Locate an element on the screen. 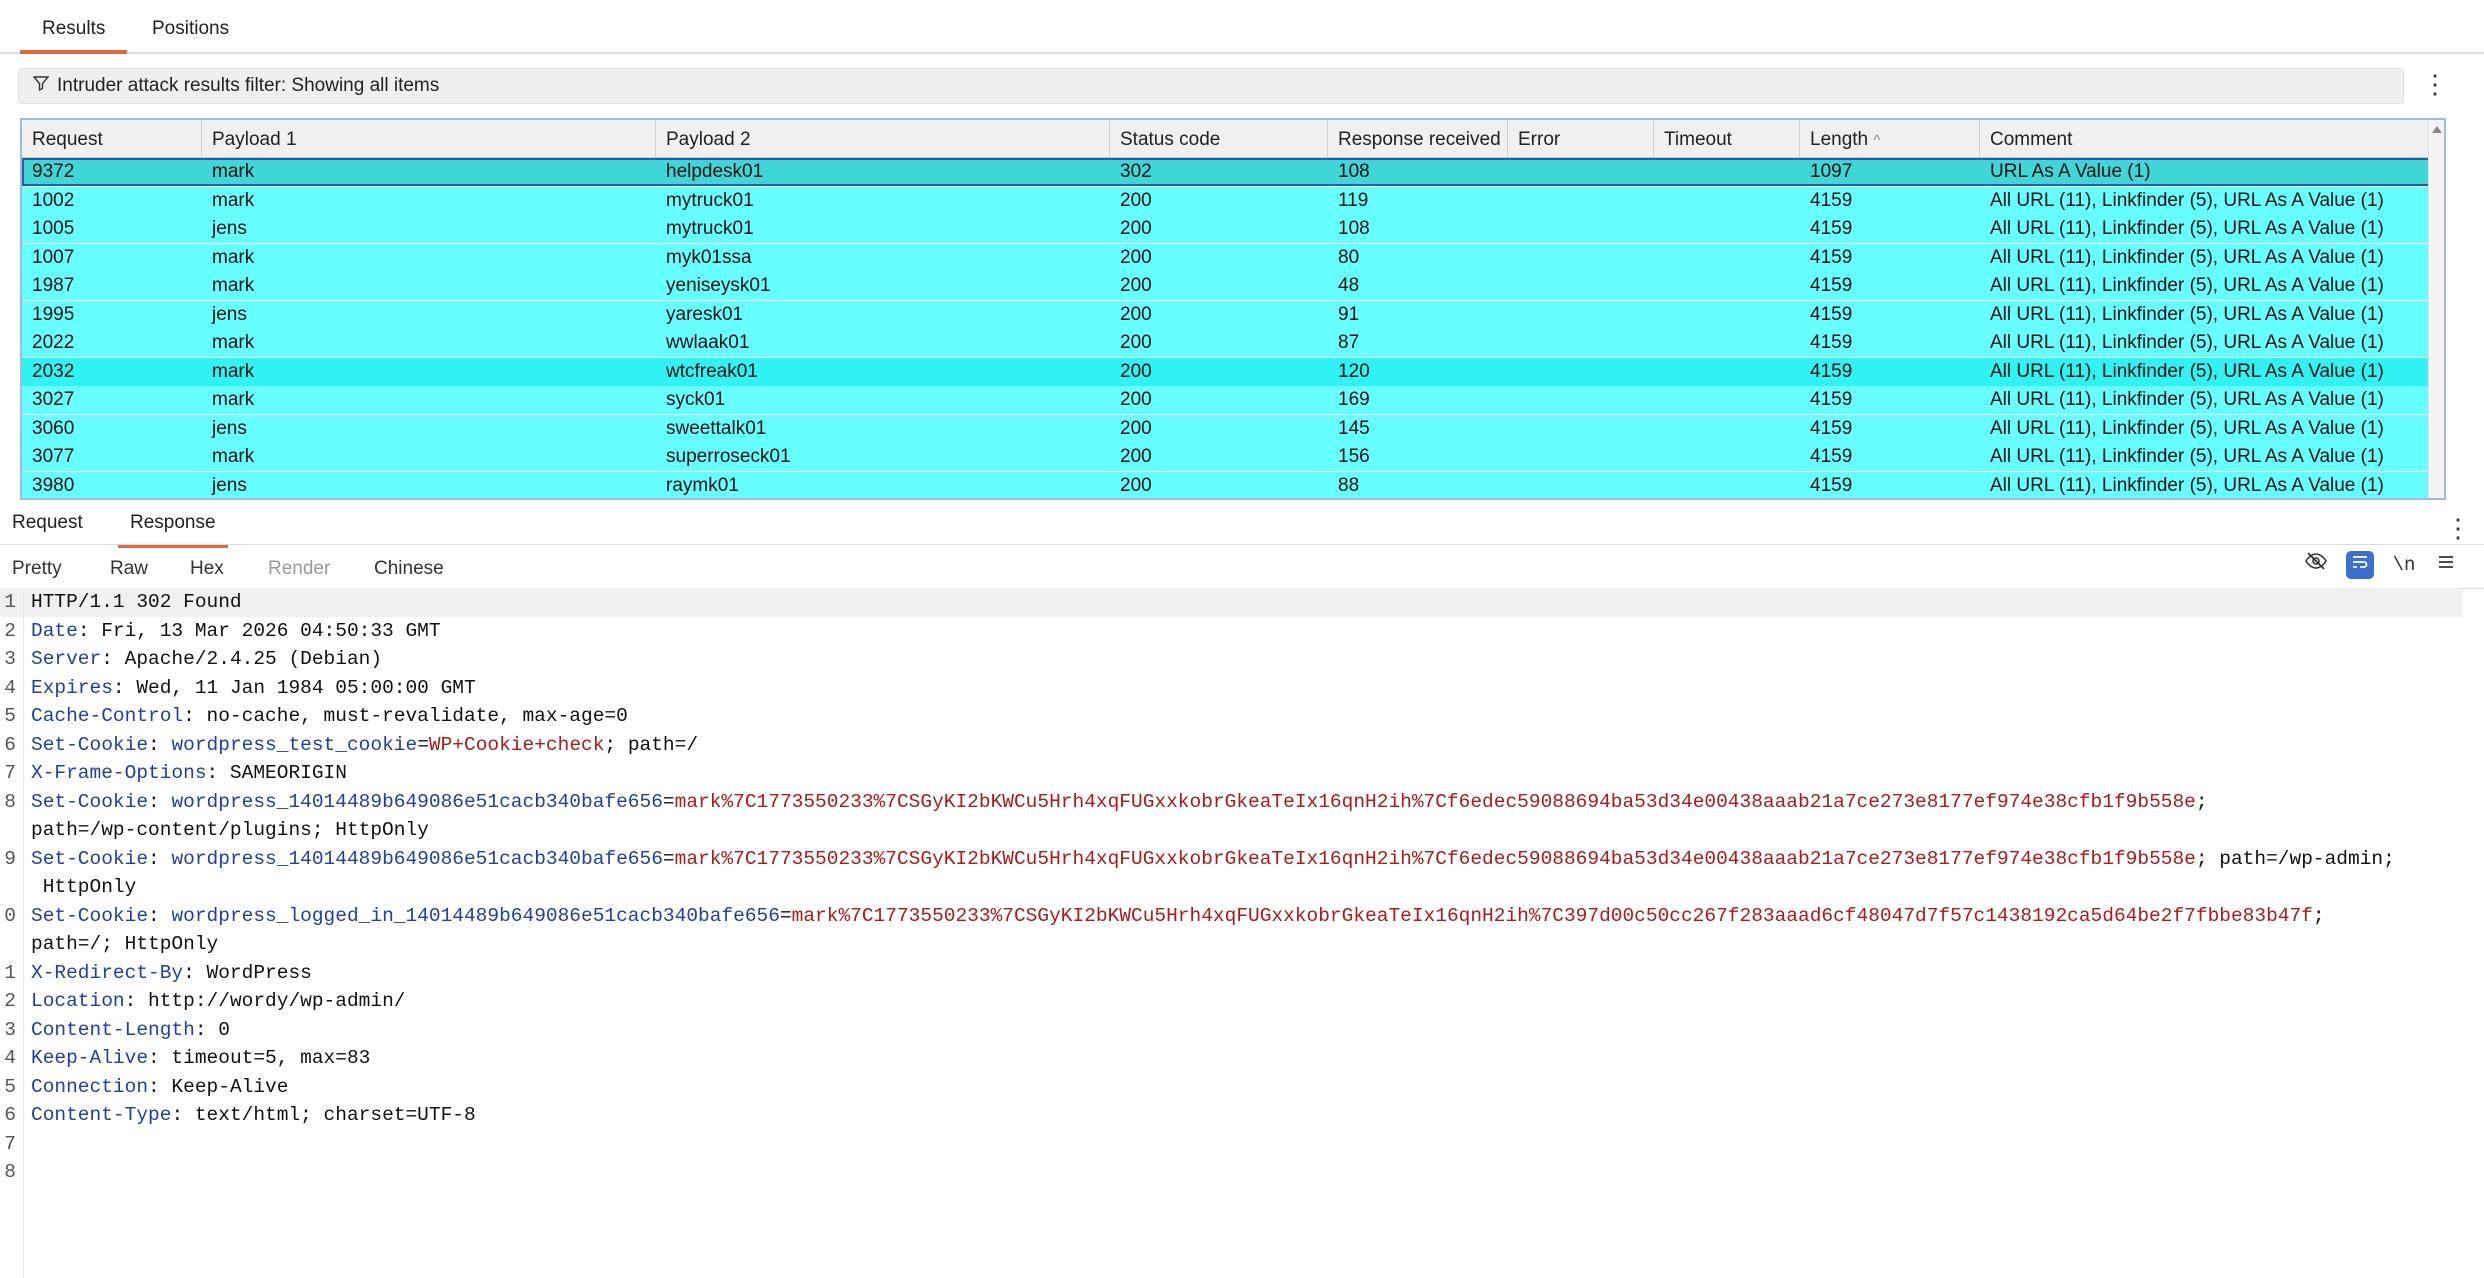 The image size is (2484, 1278). cell-response-received: 156 is located at coordinates (1354, 456).